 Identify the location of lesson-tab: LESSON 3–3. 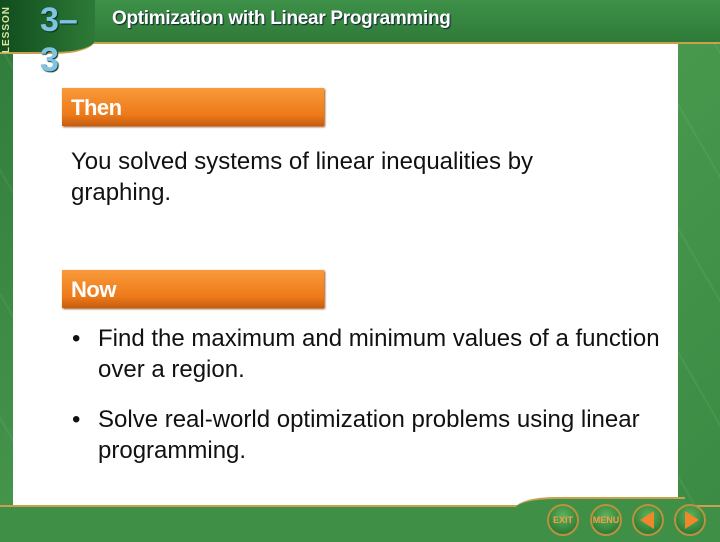
(47, 39).